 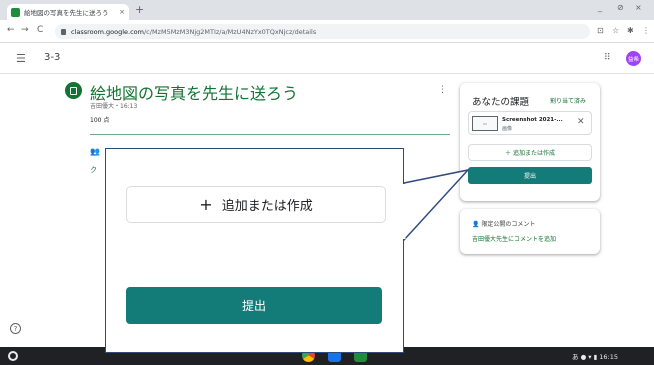 I want to click on browser-tab: 絵地図の写真を先生に送ろう ×, so click(x=68, y=12).